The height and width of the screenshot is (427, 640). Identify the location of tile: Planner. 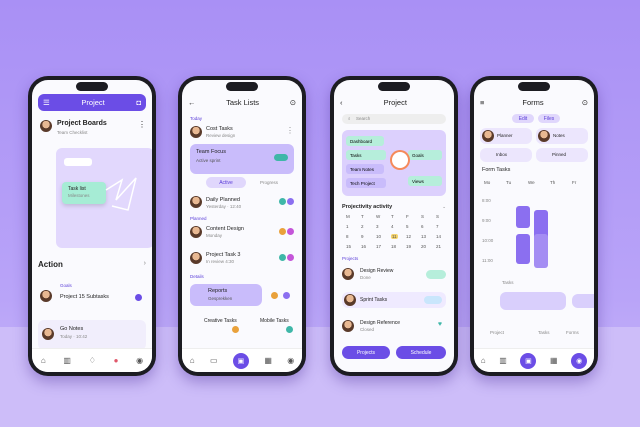
(506, 136).